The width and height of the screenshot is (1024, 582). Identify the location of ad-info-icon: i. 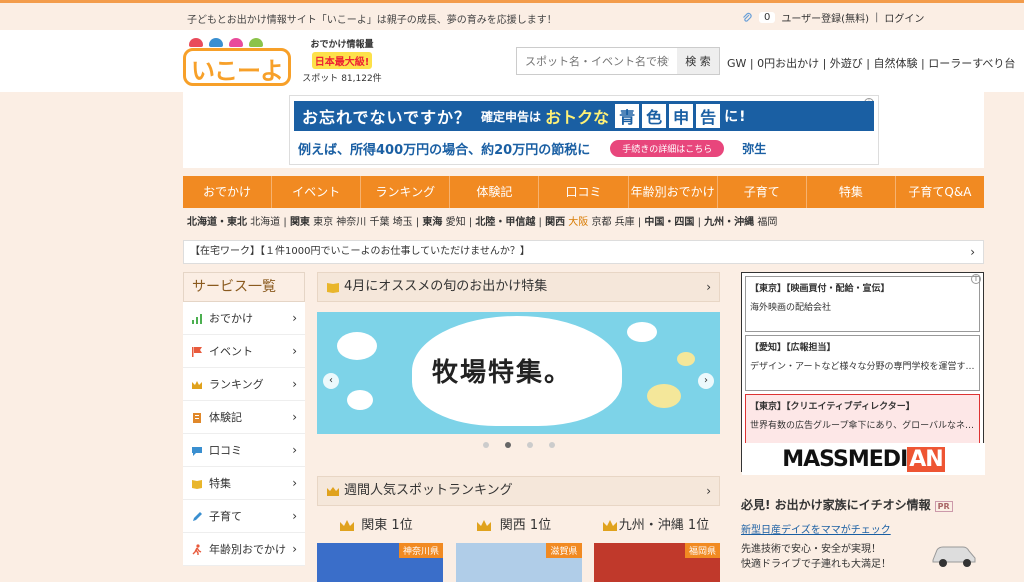
(976, 279).